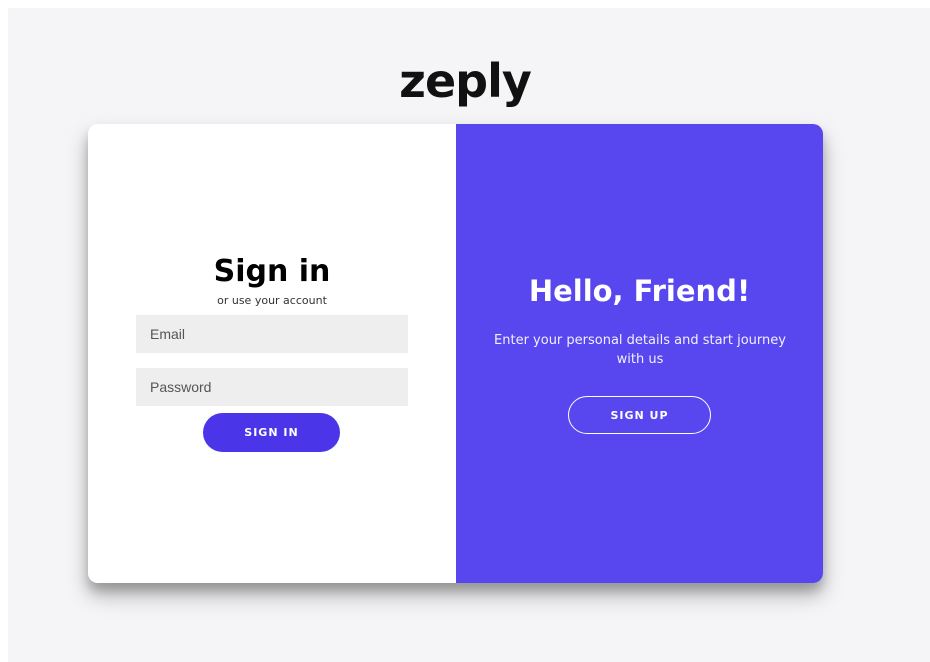 Image resolution: width=930 pixels, height=662 pixels. I want to click on signin-button: SIGN IN, so click(271, 432).